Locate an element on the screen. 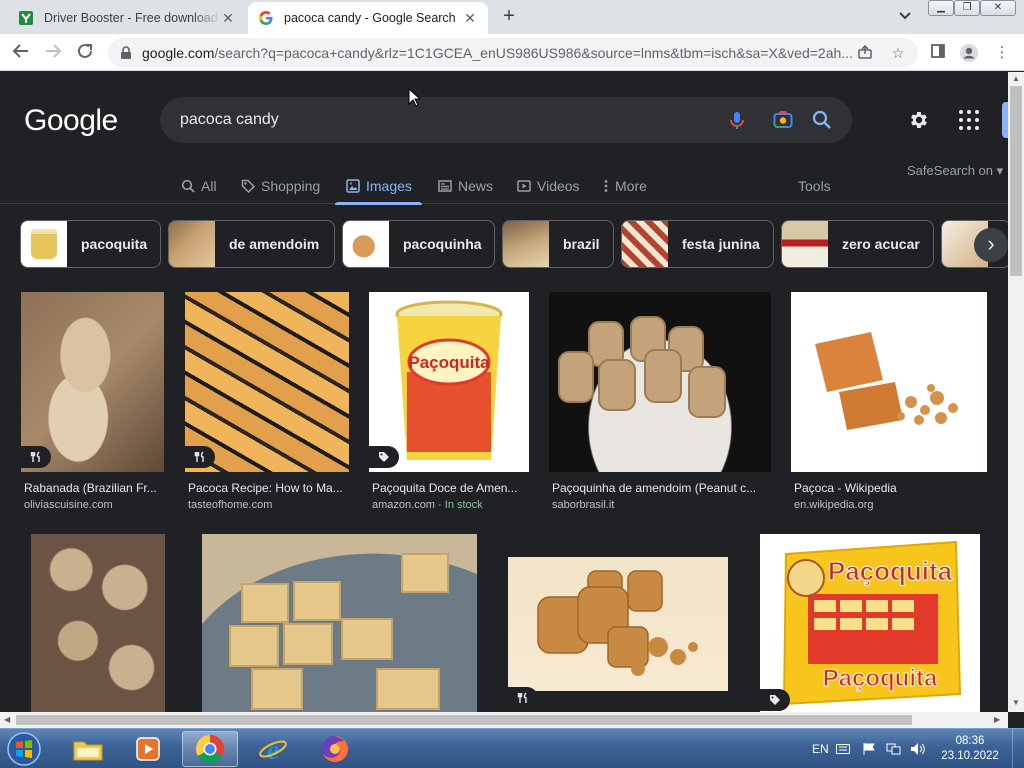 The width and height of the screenshot is (1024, 768). result-source: amazon.com · In stock is located at coordinates (427, 505).